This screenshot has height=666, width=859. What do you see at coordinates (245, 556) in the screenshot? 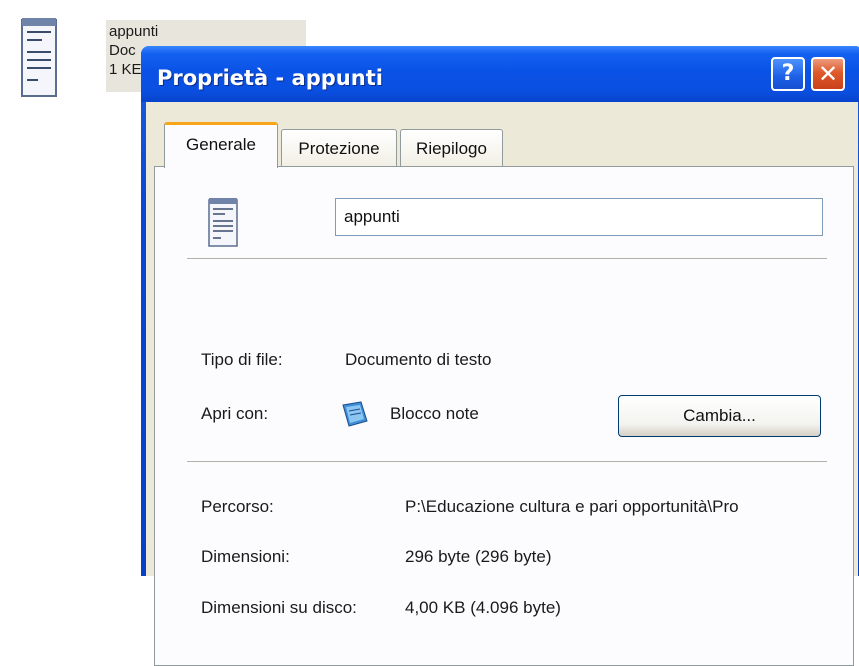
I see `size-label: Dimensioni:` at bounding box center [245, 556].